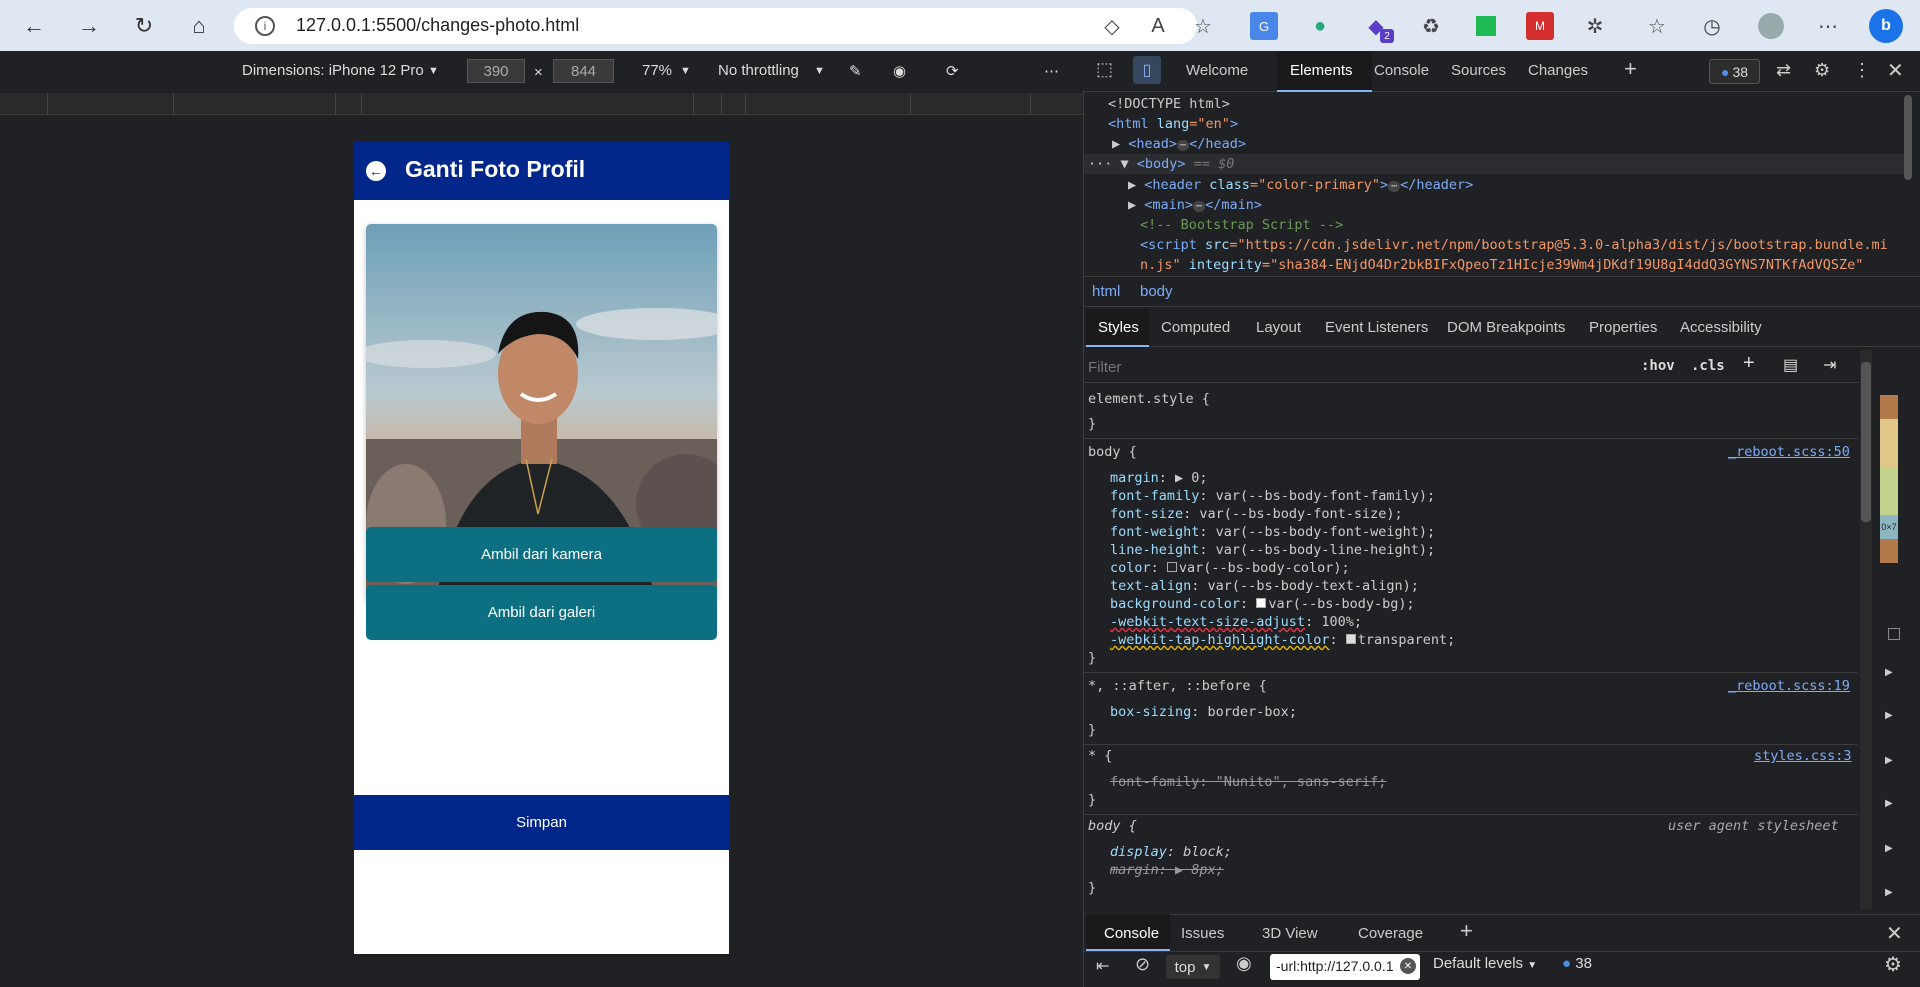 This screenshot has width=1920, height=987. Describe the element at coordinates (1721, 327) in the screenshot. I see `tab-accessibility: Accessibility` at that location.